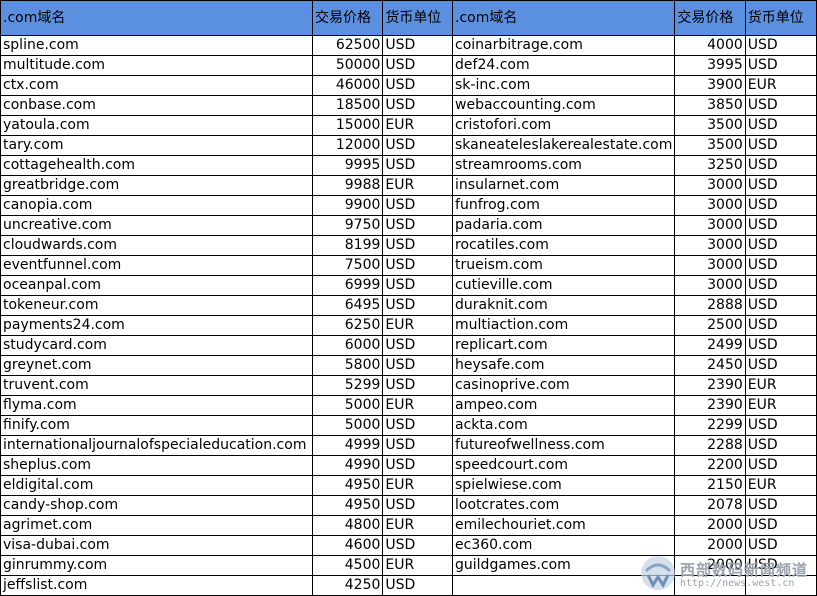  I want to click on right-price-cell: 2888, so click(710, 305).